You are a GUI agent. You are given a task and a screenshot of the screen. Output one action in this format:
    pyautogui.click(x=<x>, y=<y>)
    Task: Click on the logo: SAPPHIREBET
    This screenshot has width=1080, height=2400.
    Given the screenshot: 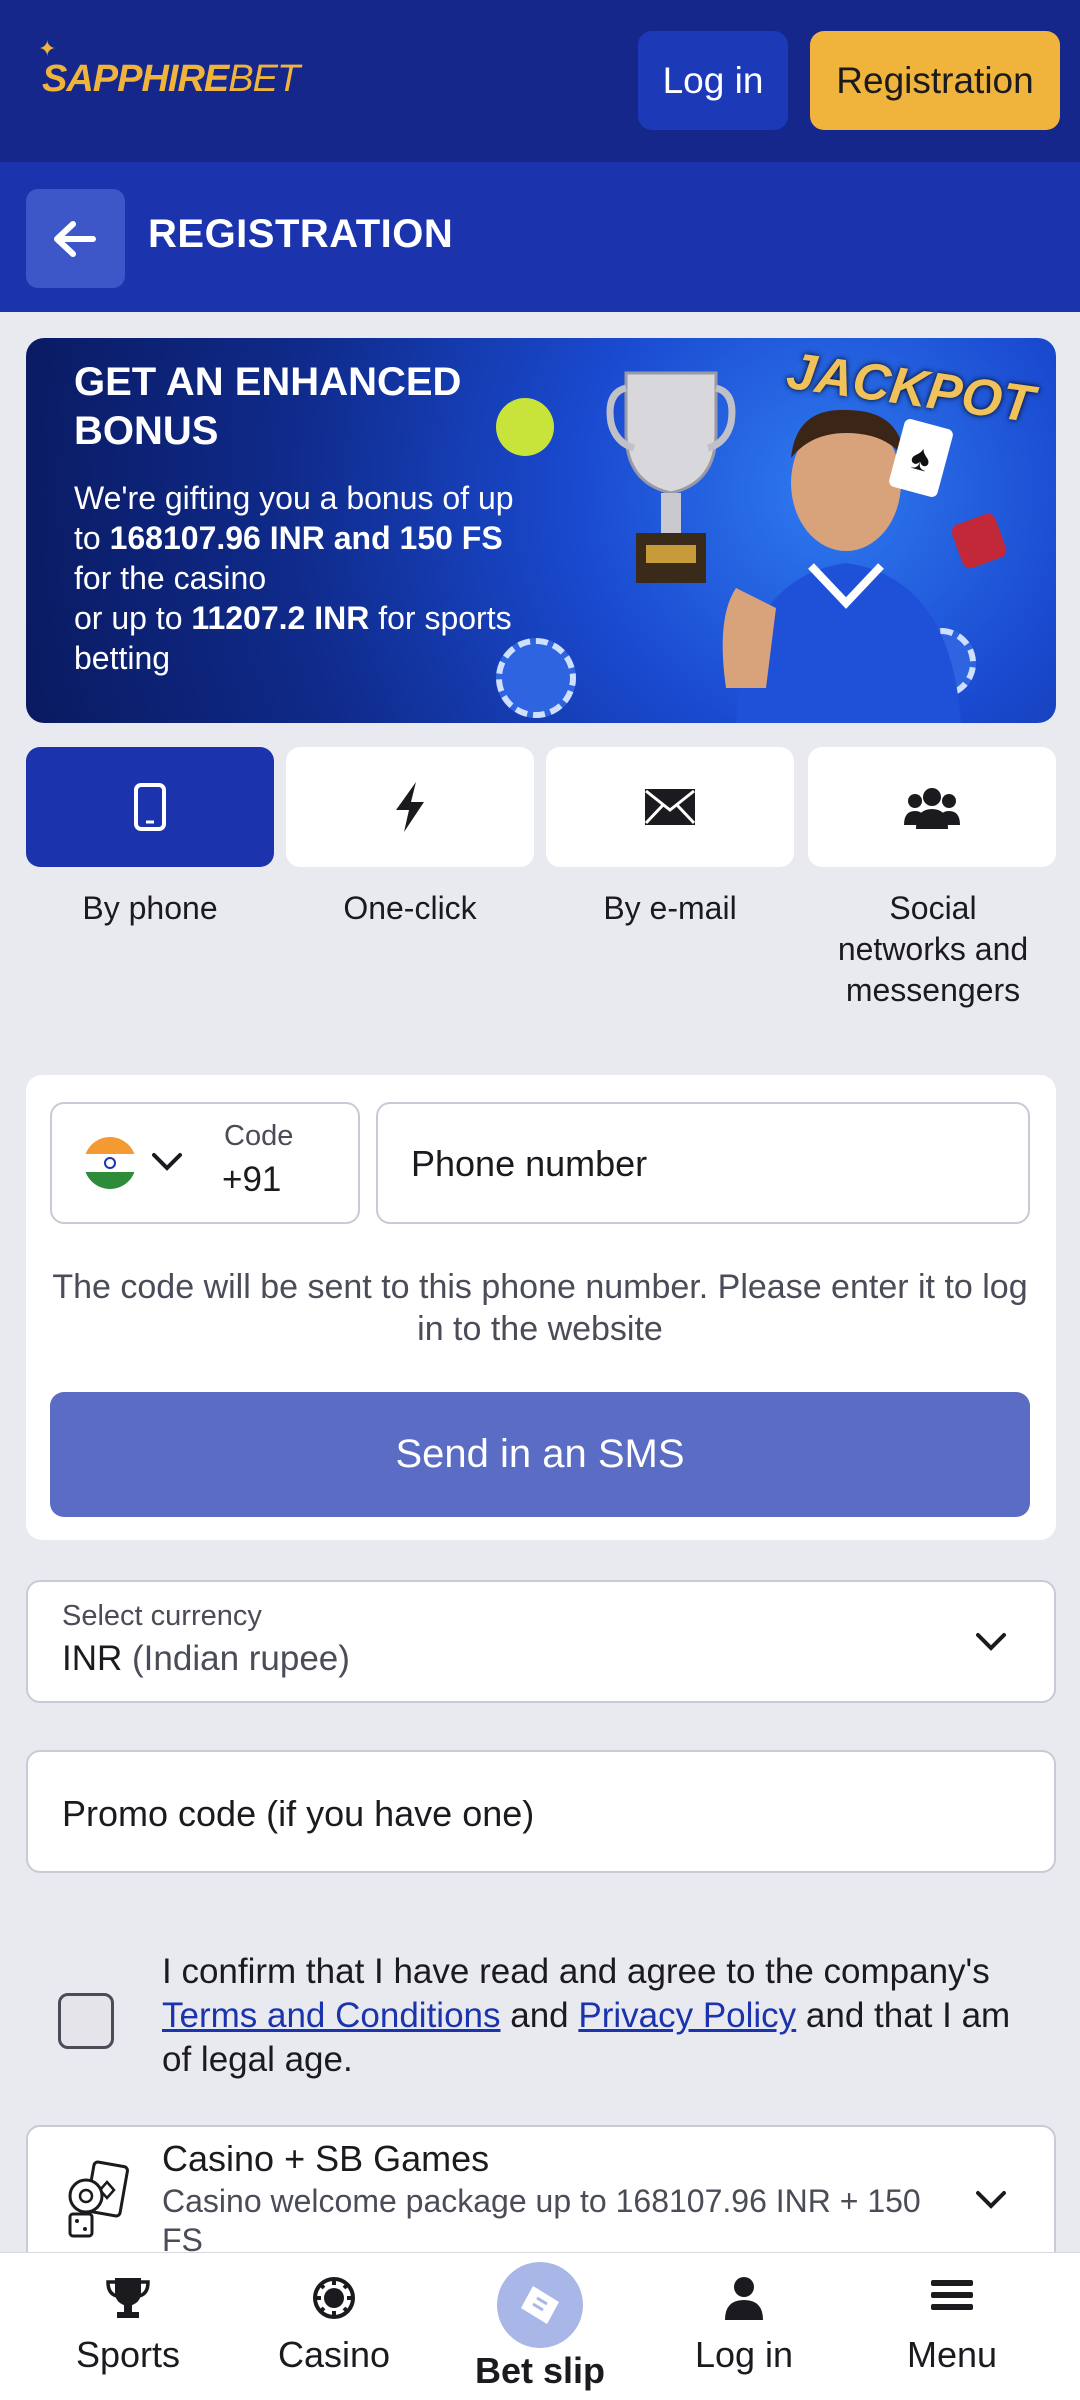 What is the action you would take?
    pyautogui.click(x=171, y=79)
    